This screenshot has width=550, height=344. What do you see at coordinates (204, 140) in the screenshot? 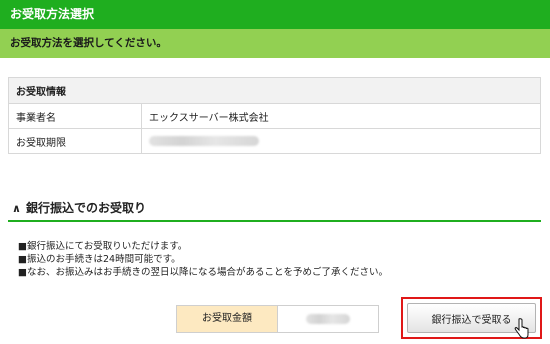
I see `redacted-deadline` at bounding box center [204, 140].